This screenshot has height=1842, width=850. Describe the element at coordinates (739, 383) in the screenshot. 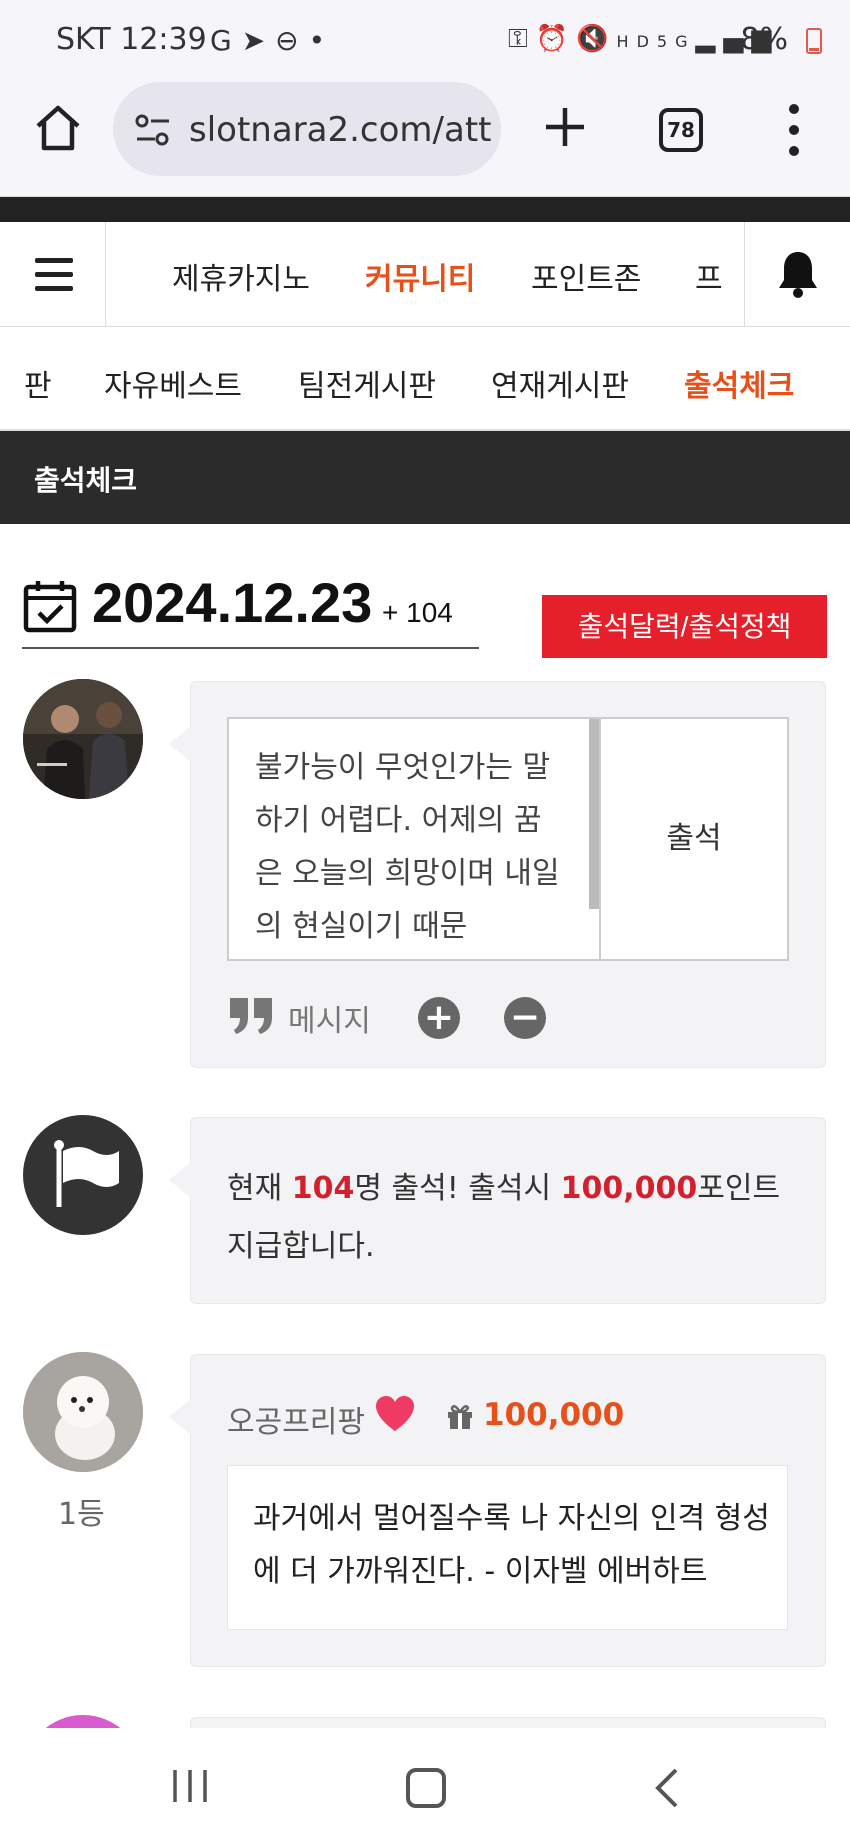

I see `subnav-item-attendance: 출석체크` at that location.